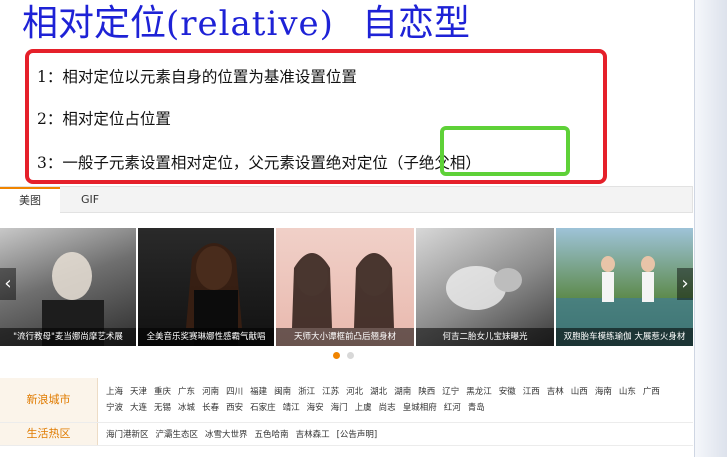  I want to click on city-link: 吉林森工, so click(313, 434).